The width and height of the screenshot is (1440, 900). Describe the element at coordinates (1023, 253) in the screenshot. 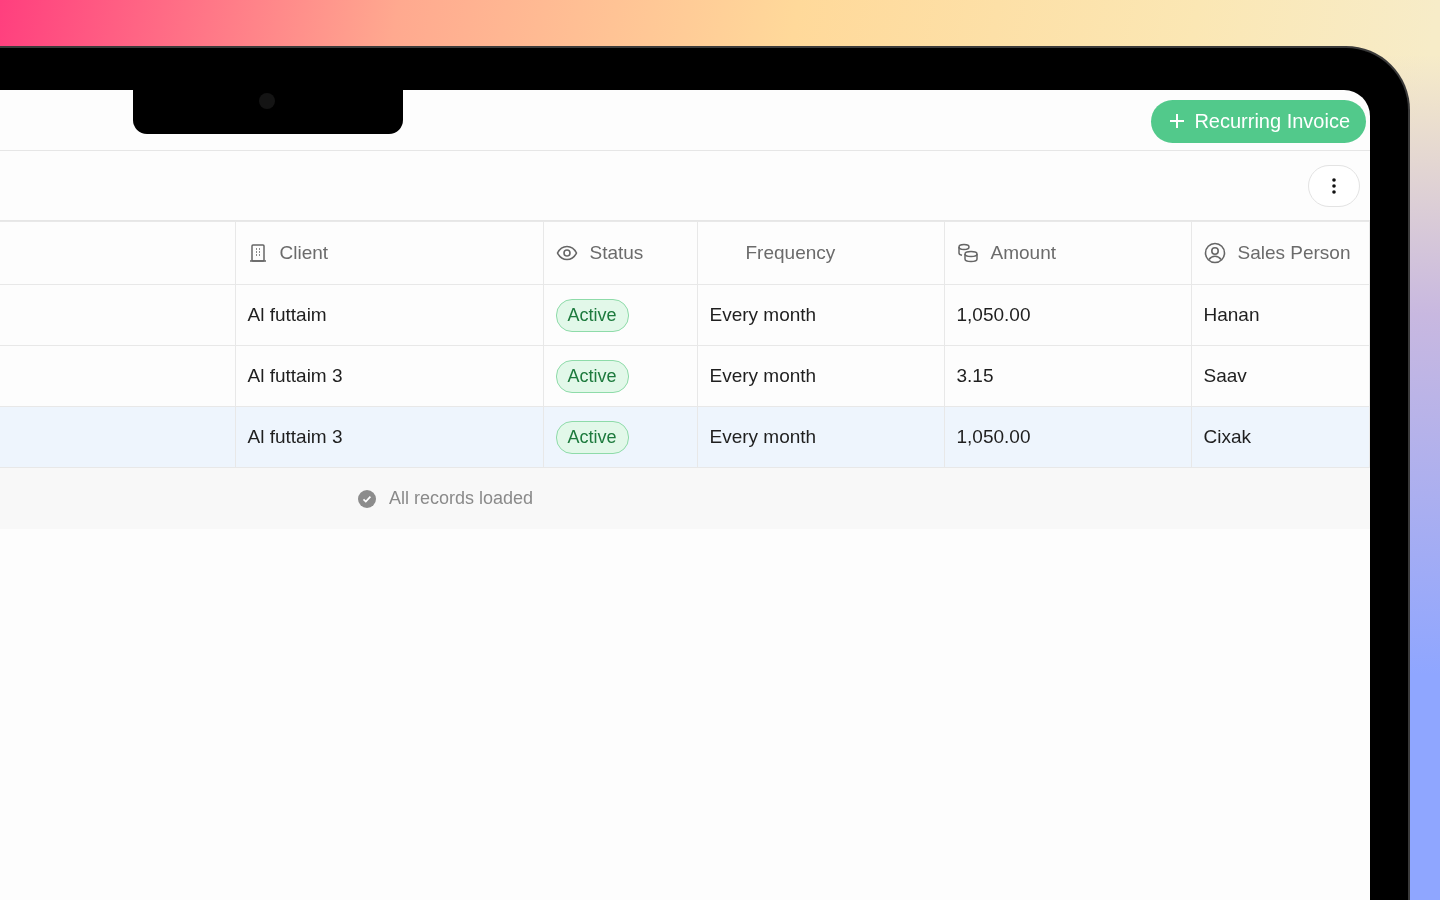

I see `column-header: Amount` at that location.